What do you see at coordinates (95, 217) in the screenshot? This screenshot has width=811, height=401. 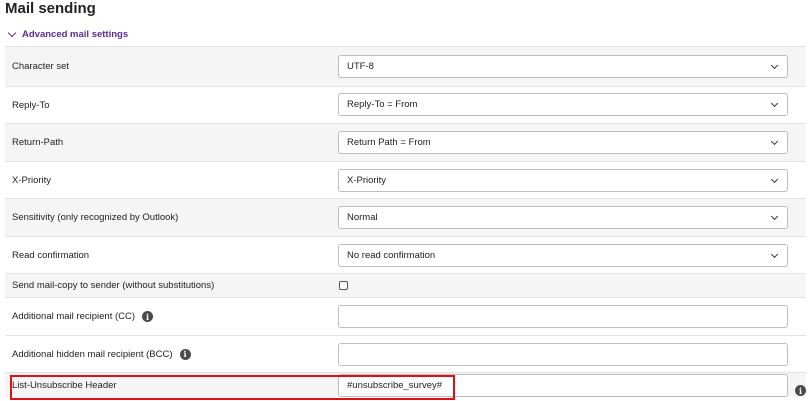 I see `sensitivity-label: Sensitivity (only recognized by Outlook)` at bounding box center [95, 217].